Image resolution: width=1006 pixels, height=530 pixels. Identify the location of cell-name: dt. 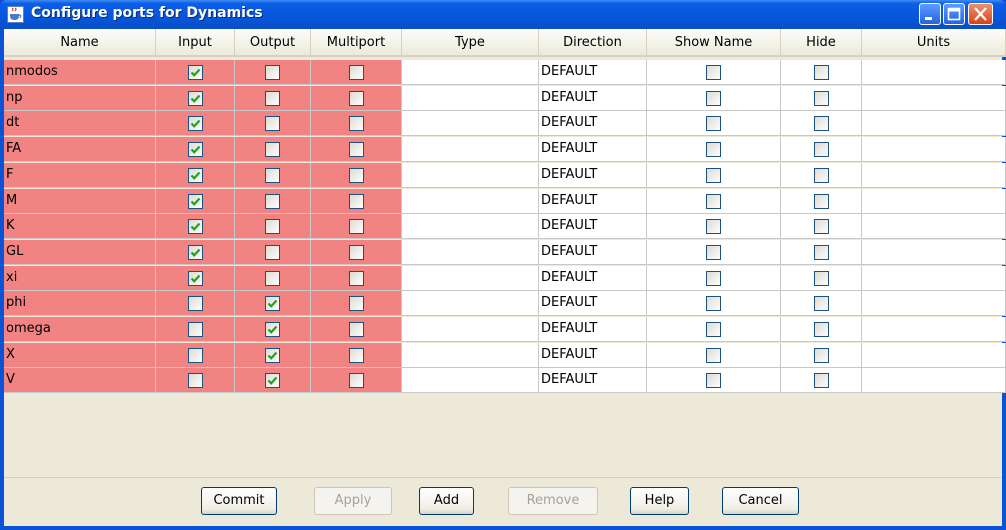
(80, 123).